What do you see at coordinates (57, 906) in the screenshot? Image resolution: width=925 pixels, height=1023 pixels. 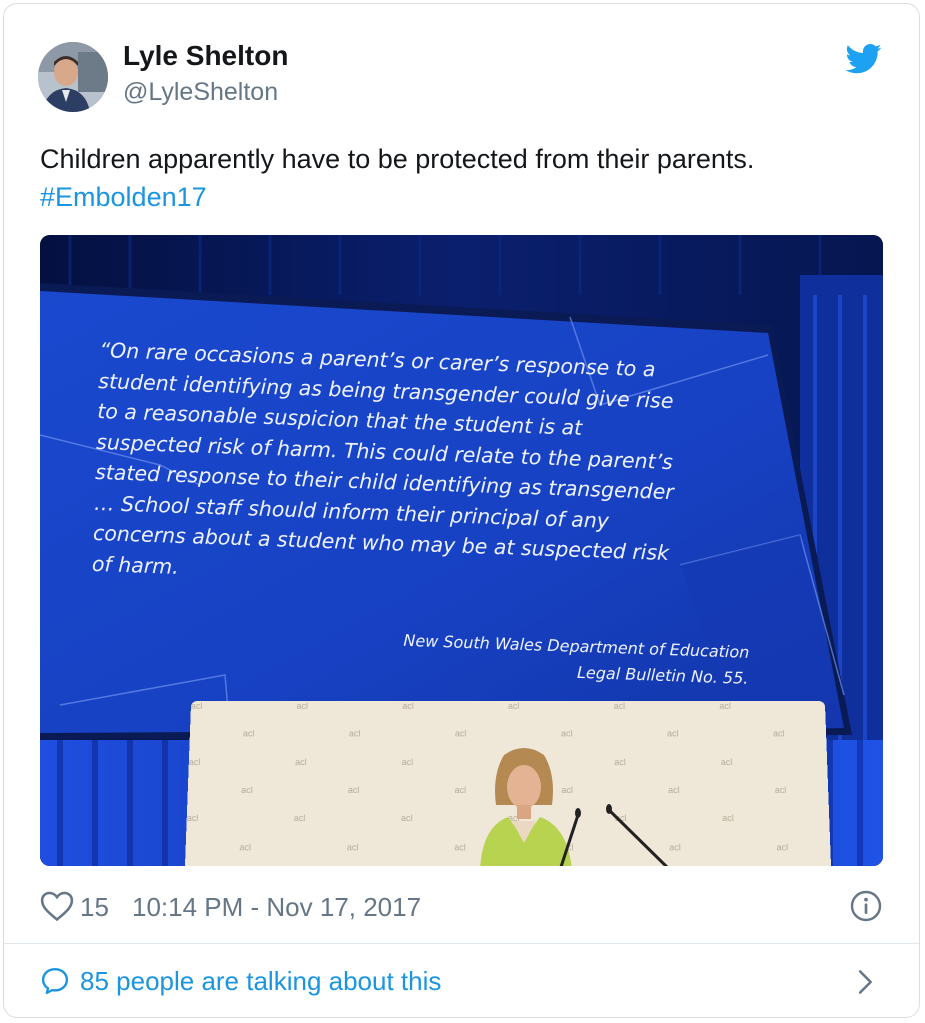 I see `heart-icon` at bounding box center [57, 906].